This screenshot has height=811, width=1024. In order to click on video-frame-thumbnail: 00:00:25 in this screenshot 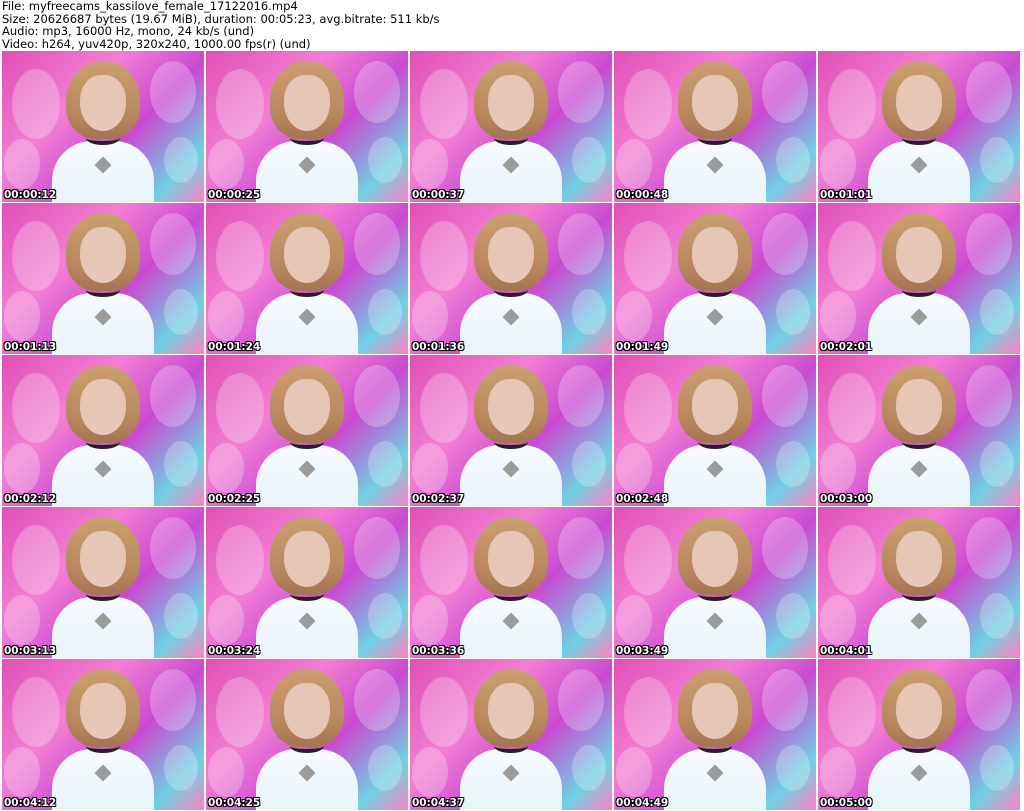, I will do `click(307, 126)`.